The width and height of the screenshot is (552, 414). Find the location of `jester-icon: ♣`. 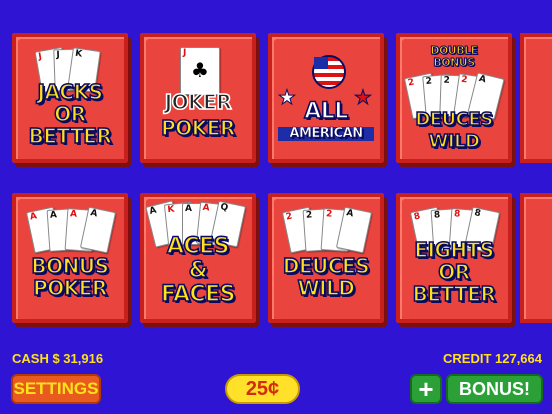

jester-icon: ♣ is located at coordinates (200, 70).